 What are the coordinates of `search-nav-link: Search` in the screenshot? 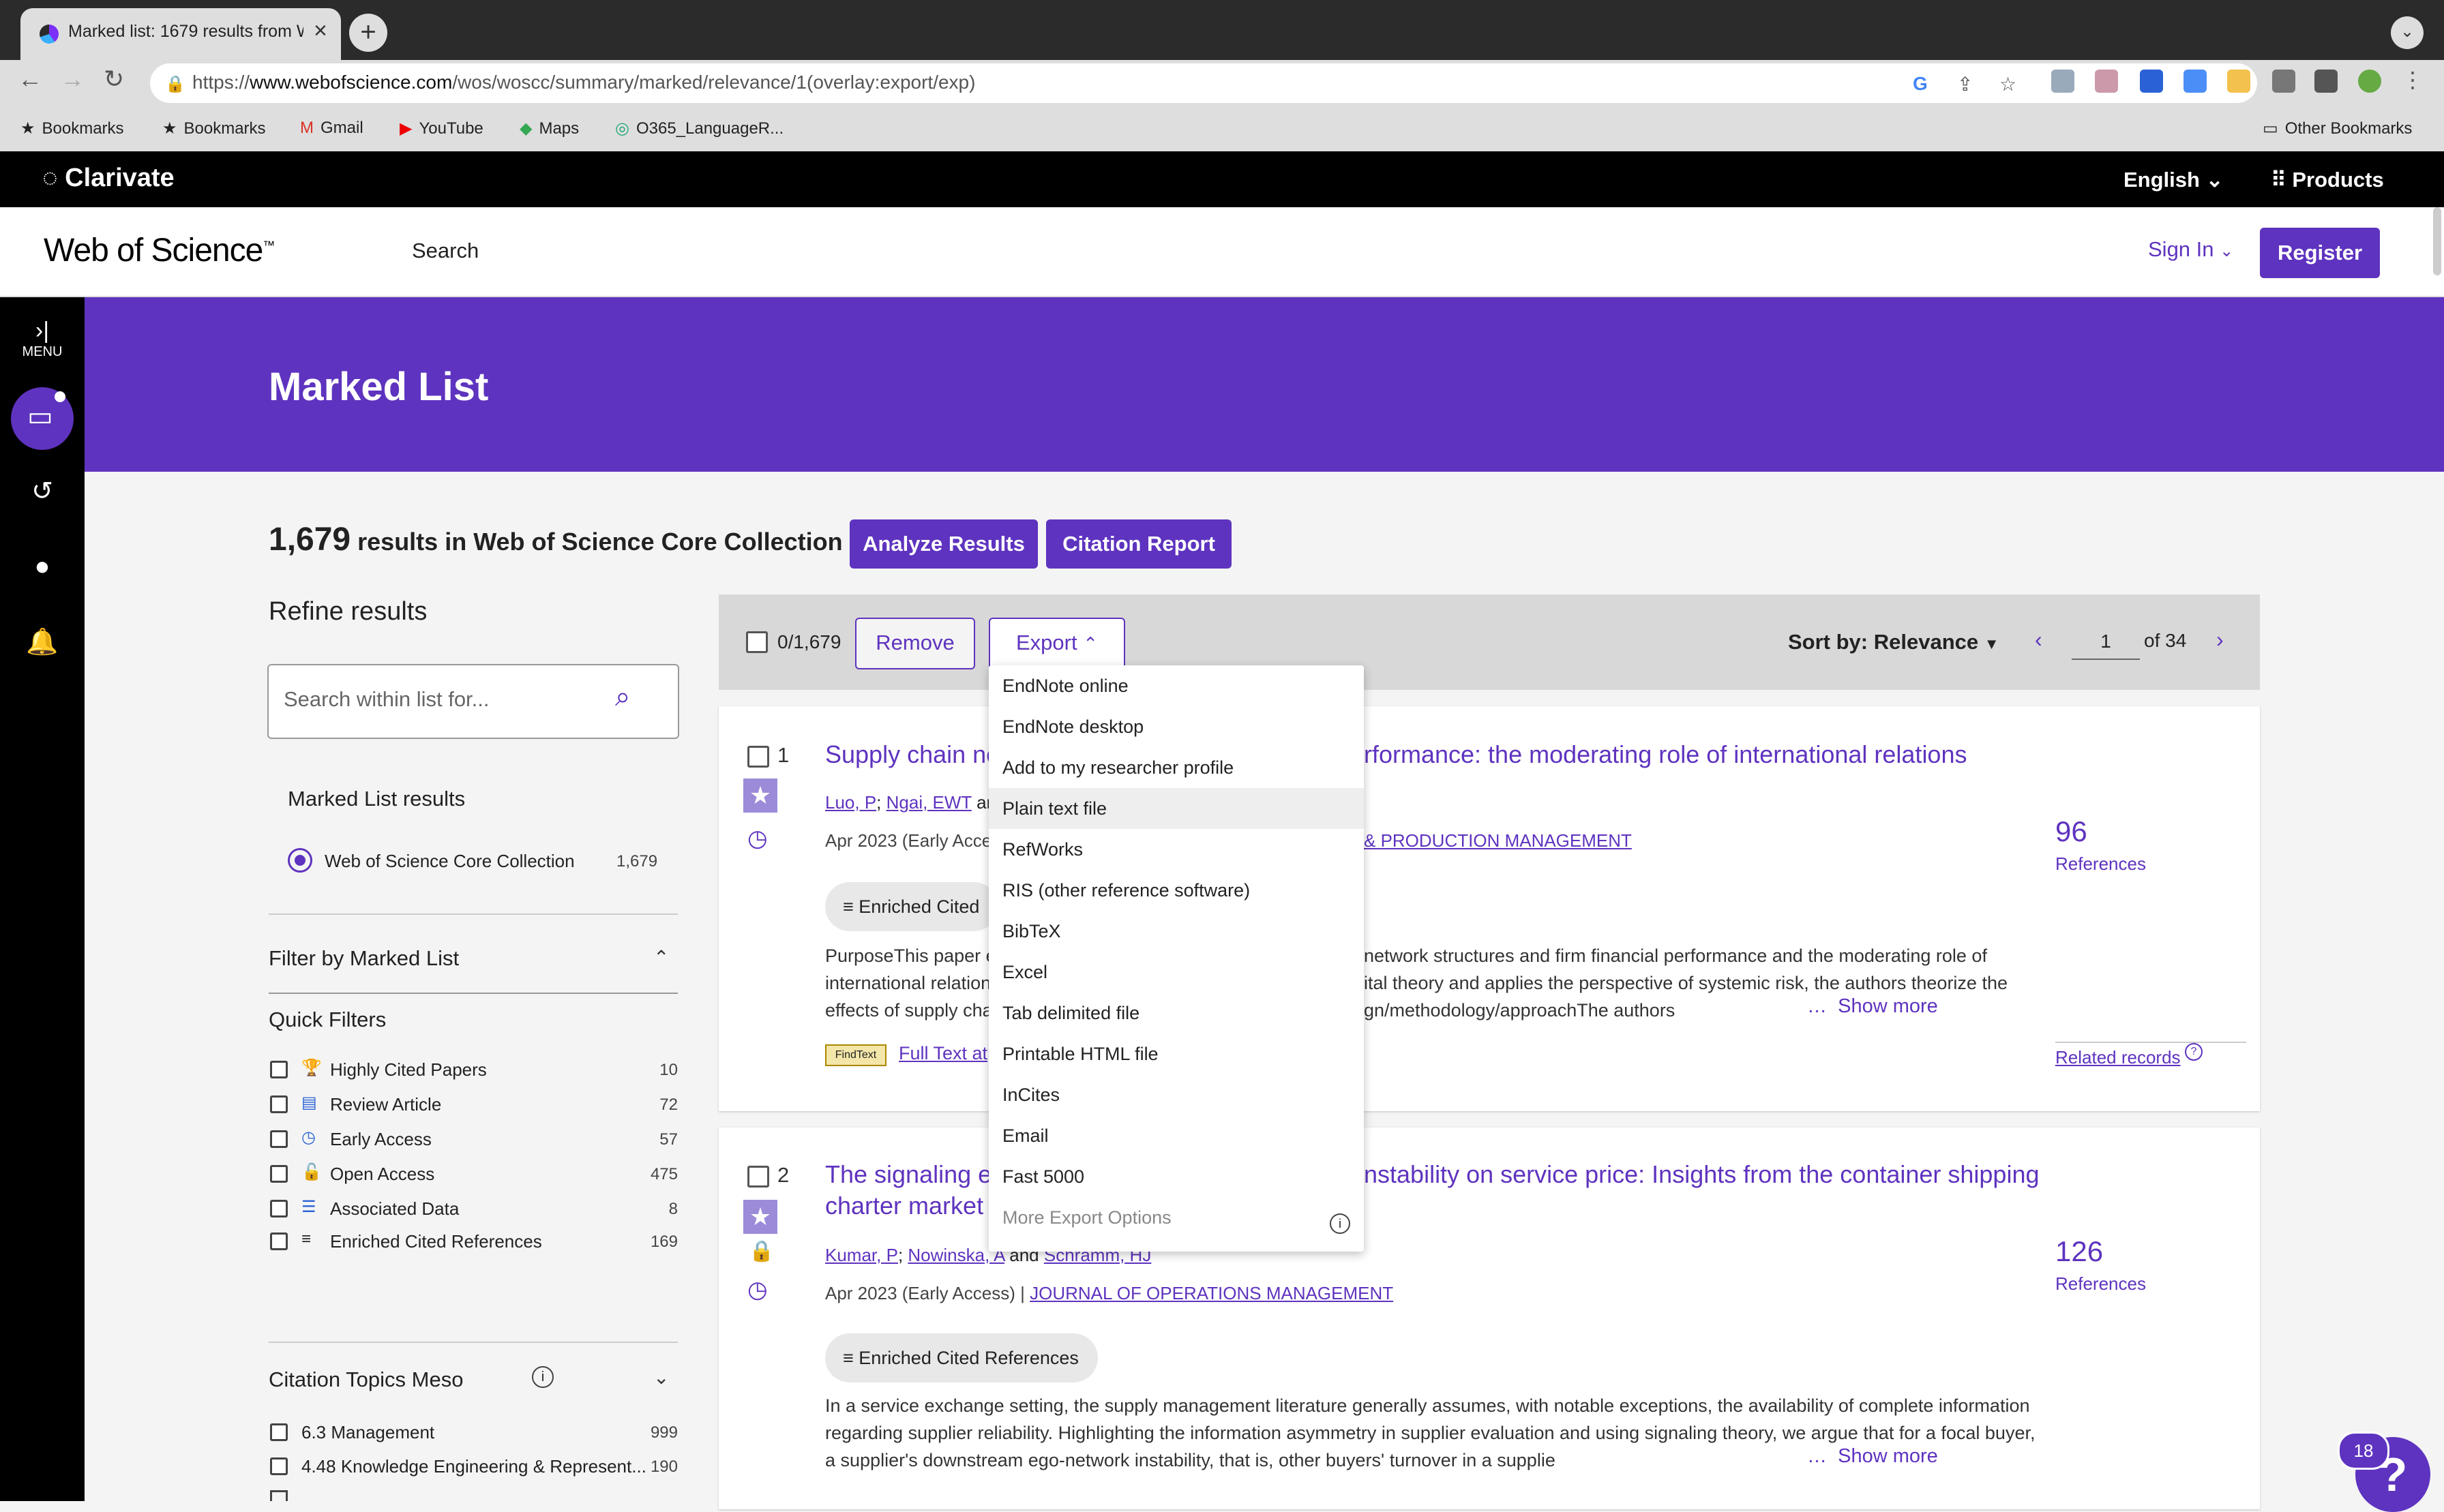 It's located at (445, 251).